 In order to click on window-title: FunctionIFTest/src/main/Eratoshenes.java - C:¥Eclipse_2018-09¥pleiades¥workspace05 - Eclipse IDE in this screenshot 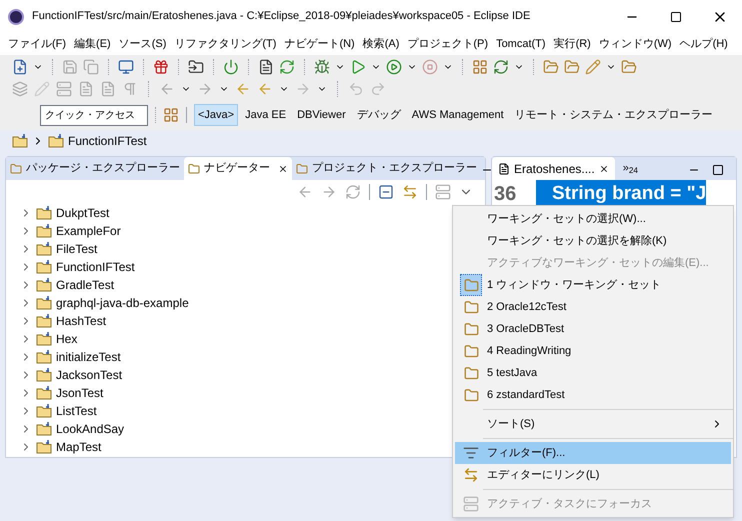, I will do `click(281, 16)`.